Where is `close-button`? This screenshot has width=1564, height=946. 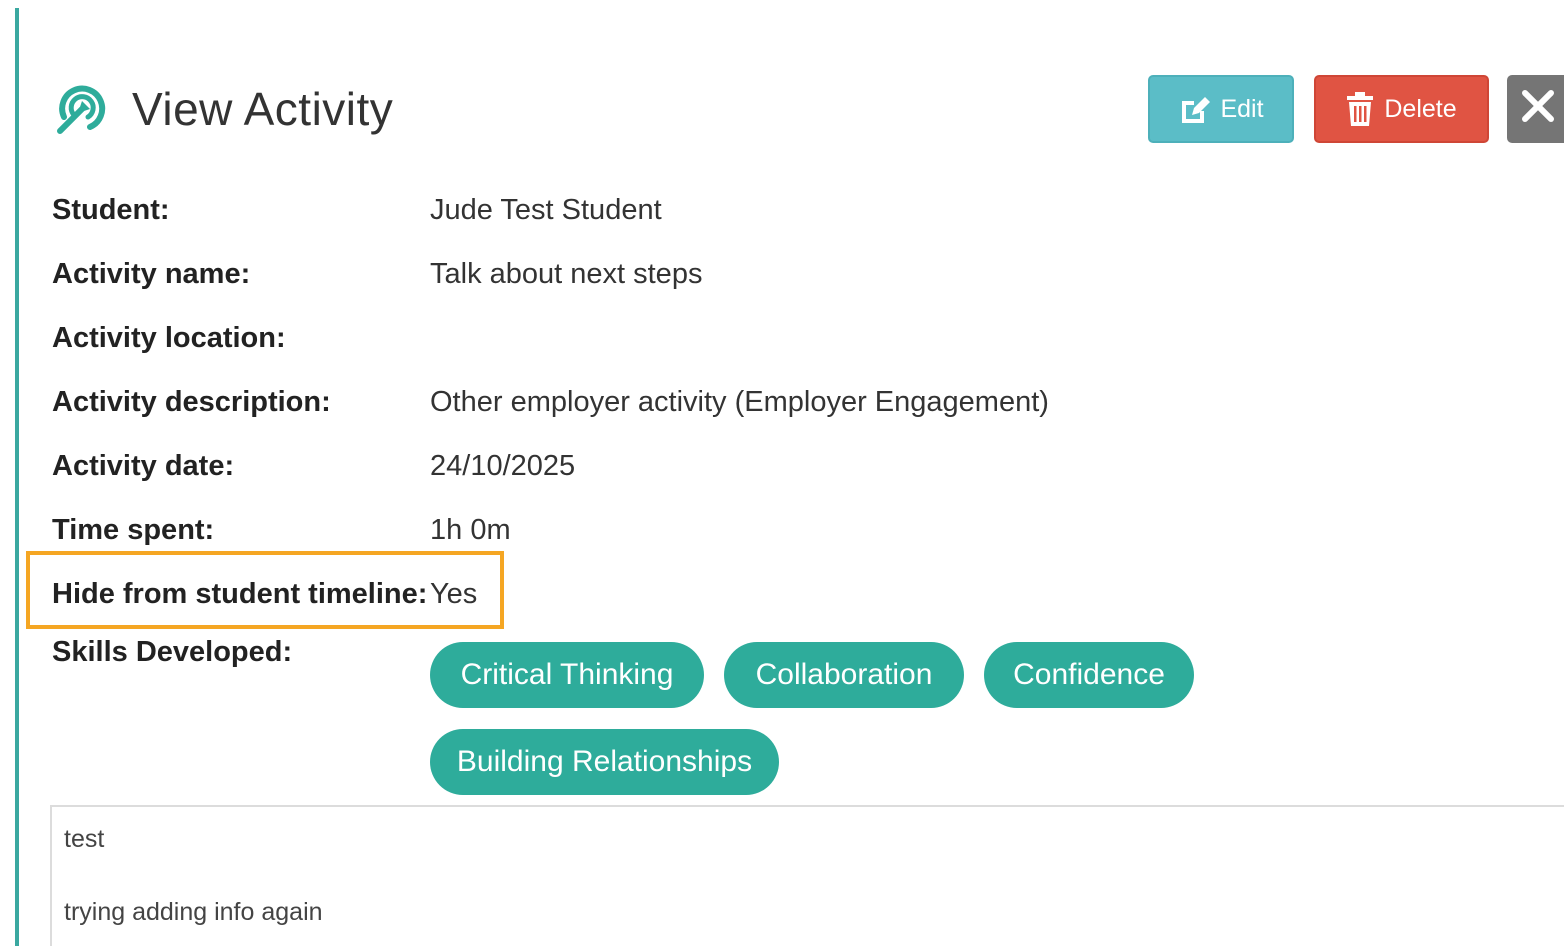 close-button is located at coordinates (1535, 109).